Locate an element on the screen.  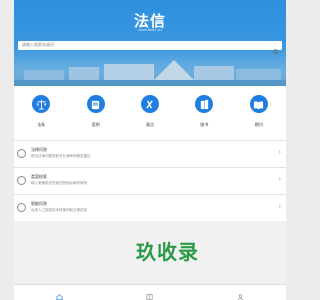
case-file-icon is located at coordinates (95, 104).